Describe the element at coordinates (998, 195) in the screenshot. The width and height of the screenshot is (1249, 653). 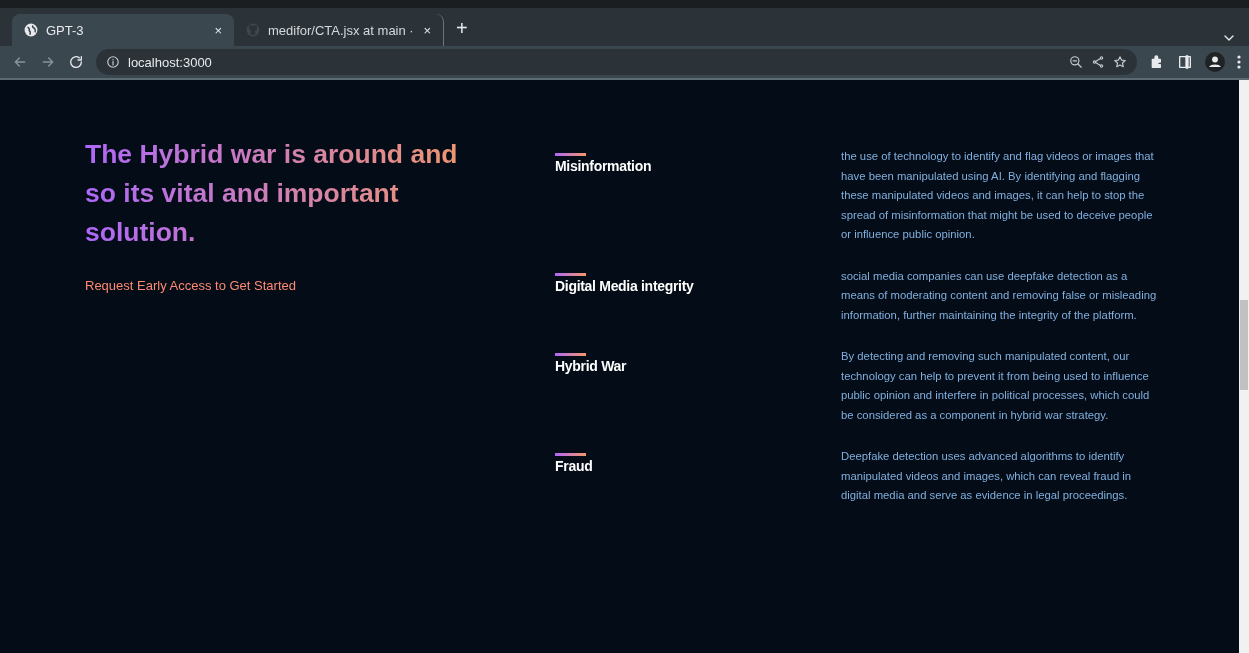
I see `feature-description: the use of technology to identify and flag videos or images that have been manipulated using AI. By identifying and flagging these manipulated videos and images, it can help to stop the spread of misinformation that might be used to deceive people or influence public opinion.` at that location.